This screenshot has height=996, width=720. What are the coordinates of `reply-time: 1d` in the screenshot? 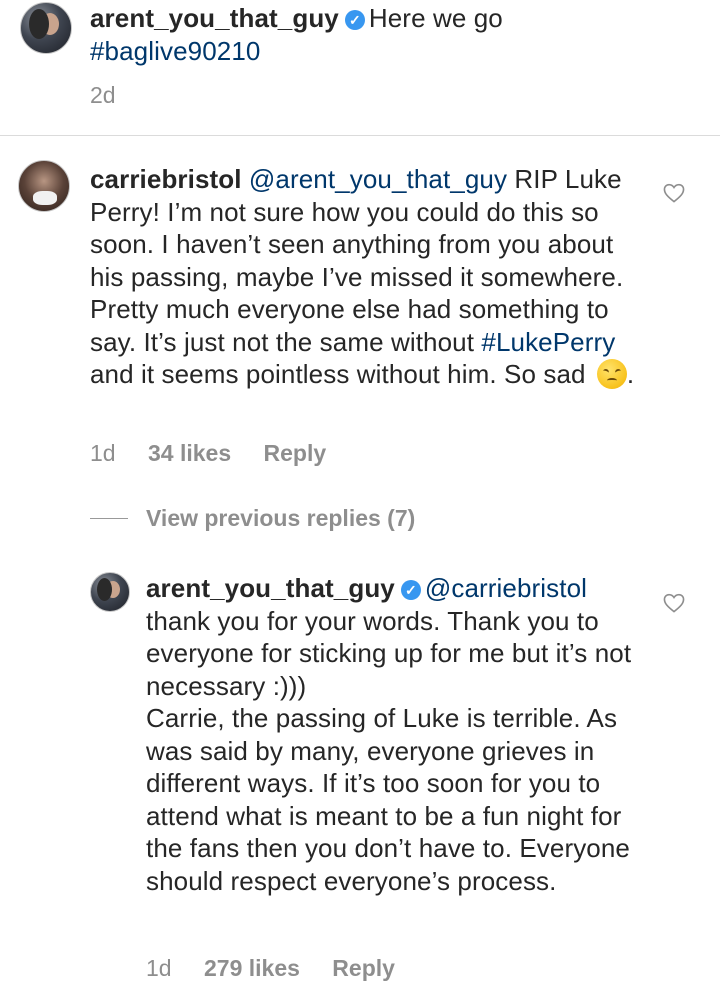 It's located at (159, 968).